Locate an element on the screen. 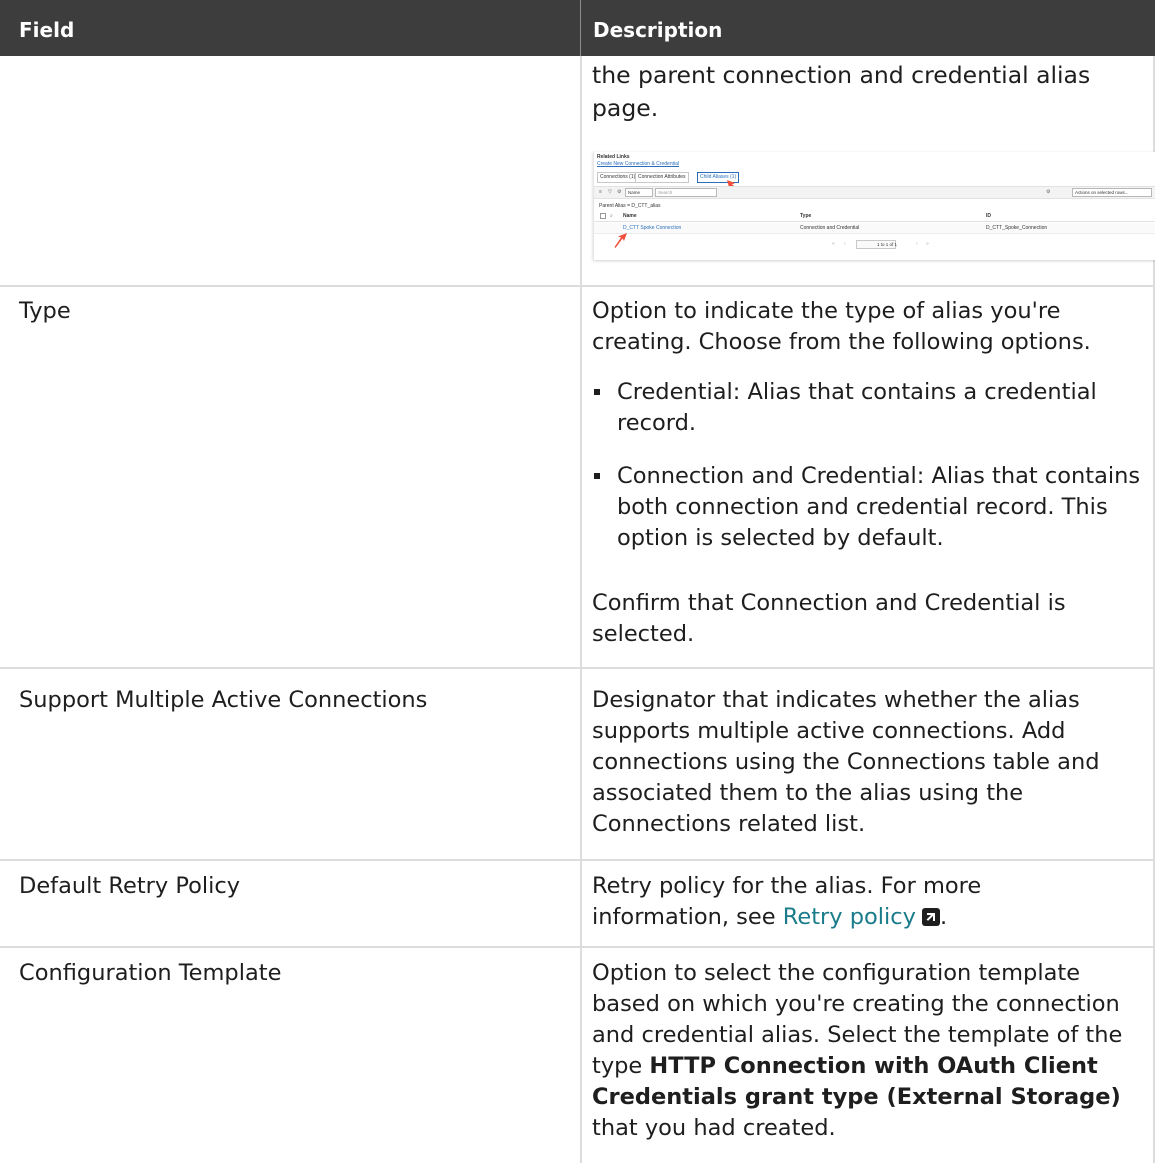  retry-policy-link: Retry policy is located at coordinates (849, 917).